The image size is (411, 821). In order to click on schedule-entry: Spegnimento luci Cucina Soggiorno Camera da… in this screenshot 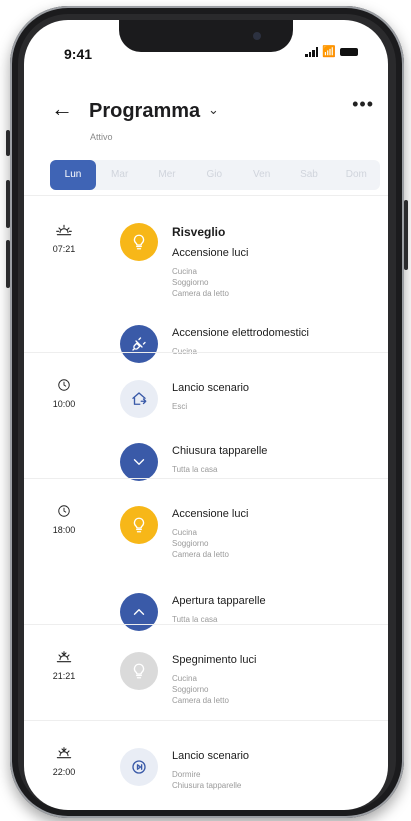, I will do `click(250, 682)`.